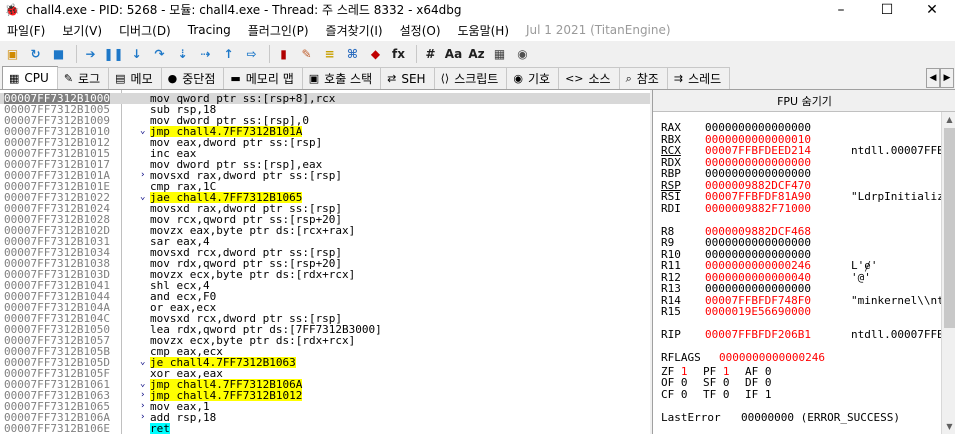 This screenshot has height=434, width=955. Describe the element at coordinates (90, 53) in the screenshot. I see `run-icon: ➔` at that location.